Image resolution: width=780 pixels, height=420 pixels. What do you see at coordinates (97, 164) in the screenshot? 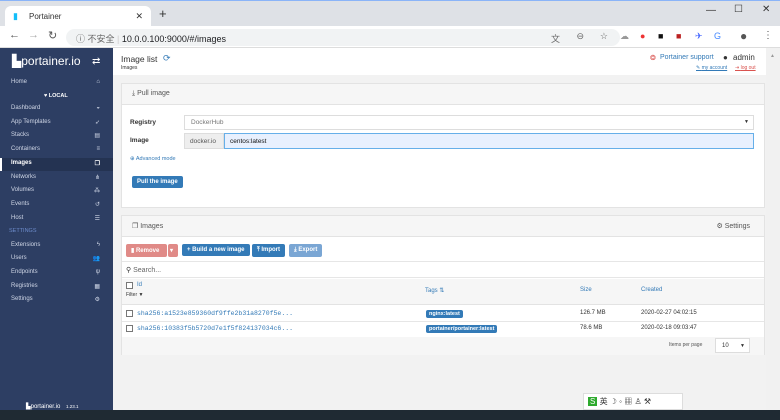
I see `clone-icon: ❐` at bounding box center [97, 164].